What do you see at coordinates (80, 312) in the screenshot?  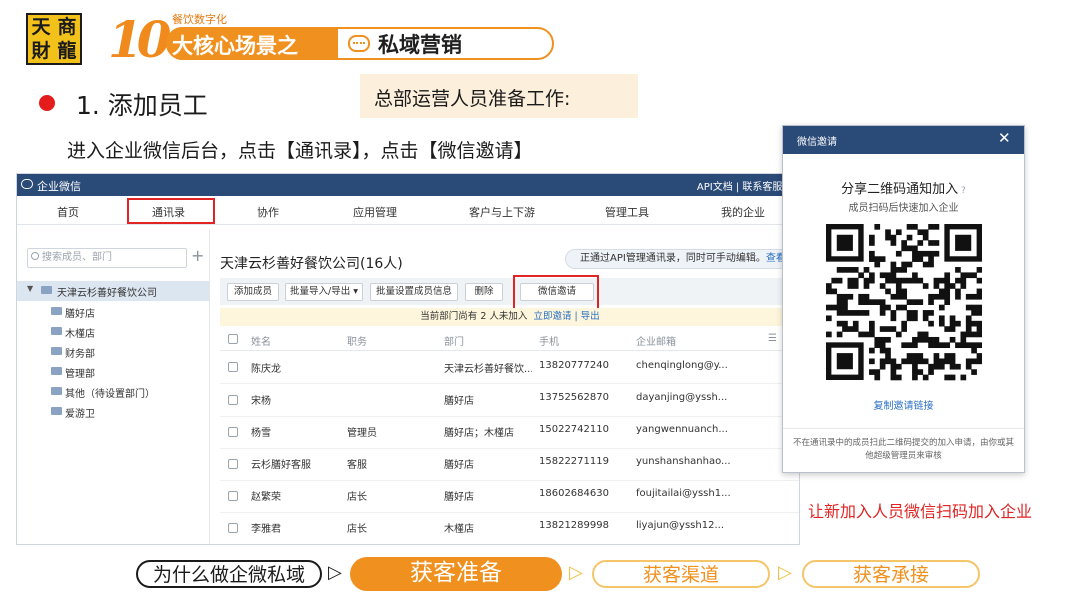 I see `tree-child: 膳好店` at bounding box center [80, 312].